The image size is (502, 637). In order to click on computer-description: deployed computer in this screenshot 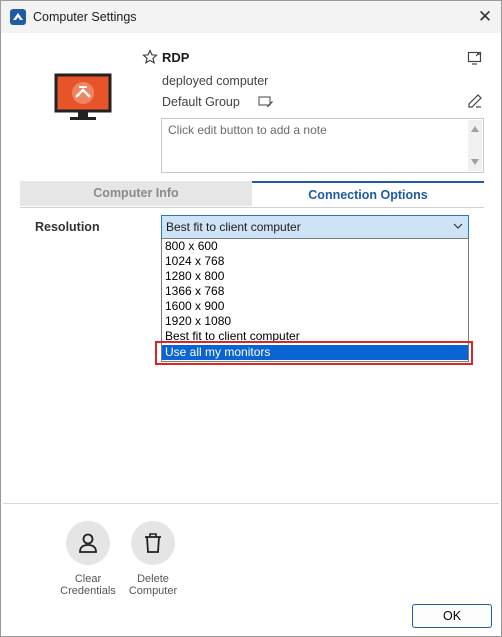, I will do `click(215, 81)`.